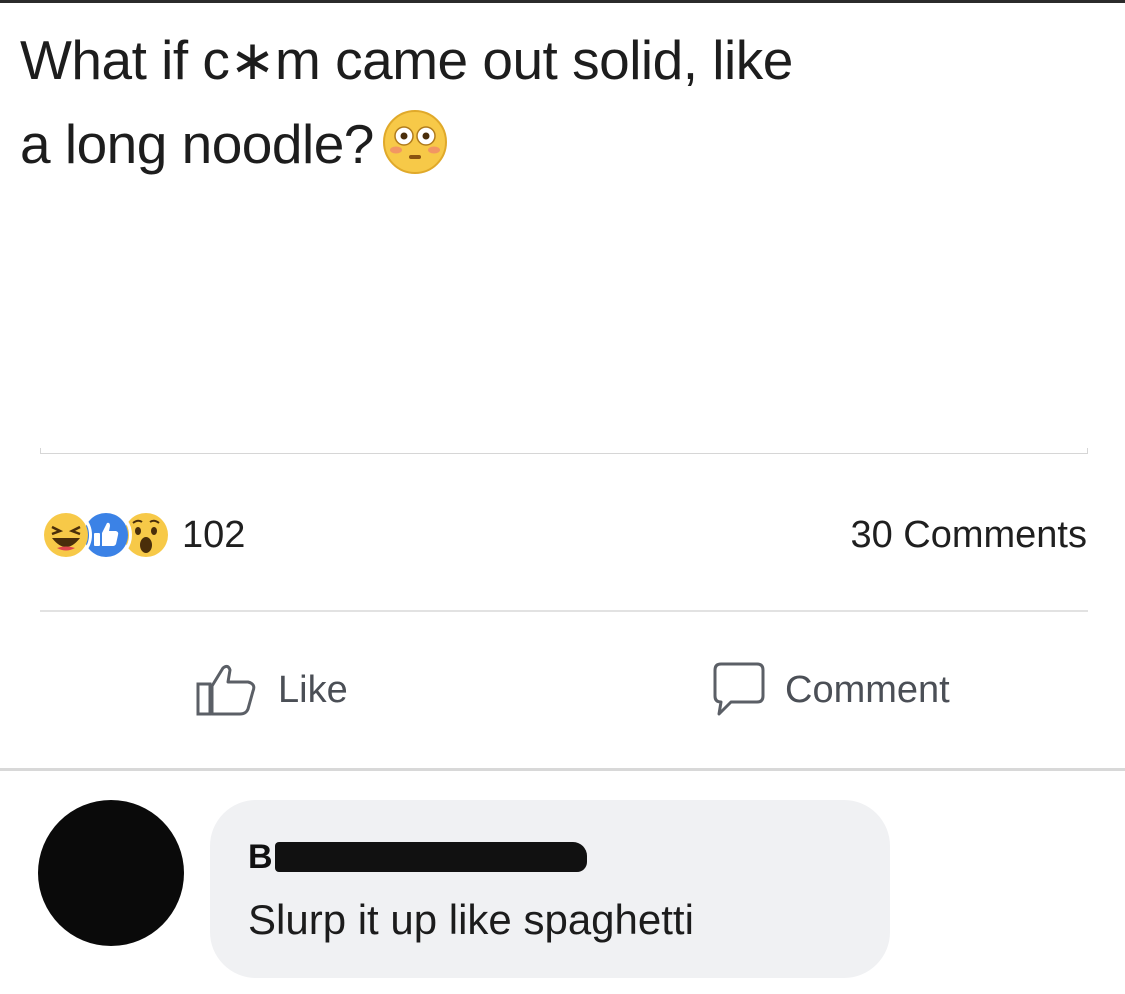  I want to click on reaction-count: 102, so click(214, 534).